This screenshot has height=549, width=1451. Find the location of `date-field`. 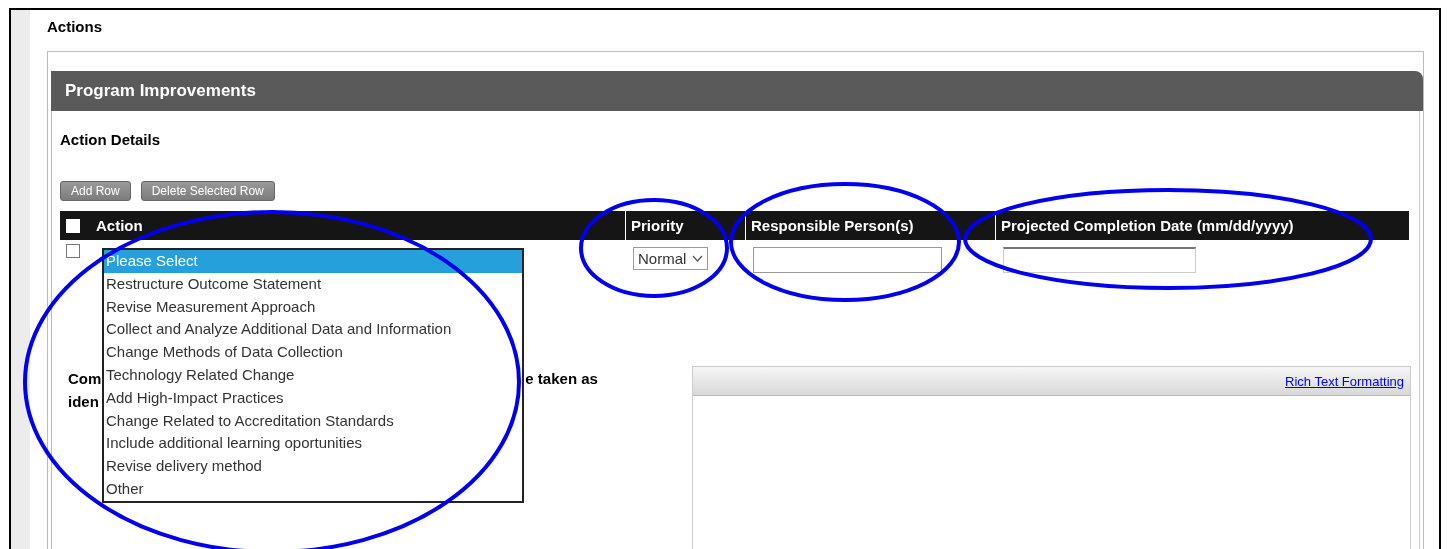

date-field is located at coordinates (1099, 260).